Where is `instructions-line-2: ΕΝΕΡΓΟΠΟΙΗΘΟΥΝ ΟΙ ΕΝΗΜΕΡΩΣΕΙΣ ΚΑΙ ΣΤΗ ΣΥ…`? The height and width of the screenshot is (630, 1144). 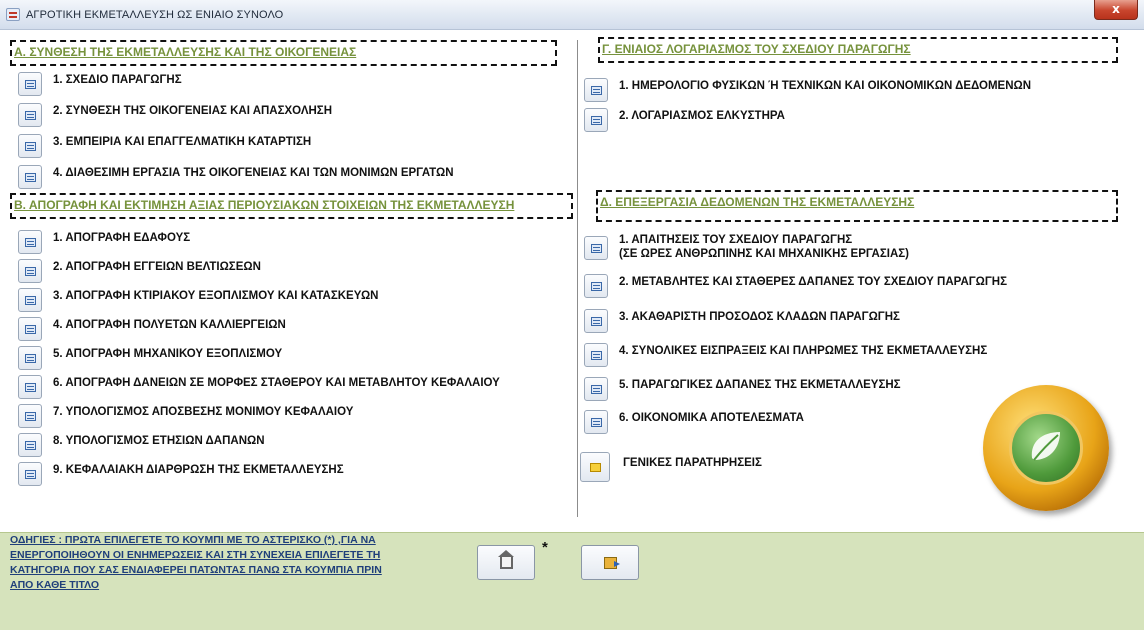
instructions-line-2: ΕΝΕΡΓΟΠΟΙΗΘΟΥΝ ΟΙ ΕΝΗΜΕΡΩΣΕΙΣ ΚΑΙ ΣΤΗ ΣΥ… is located at coordinates (195, 555).